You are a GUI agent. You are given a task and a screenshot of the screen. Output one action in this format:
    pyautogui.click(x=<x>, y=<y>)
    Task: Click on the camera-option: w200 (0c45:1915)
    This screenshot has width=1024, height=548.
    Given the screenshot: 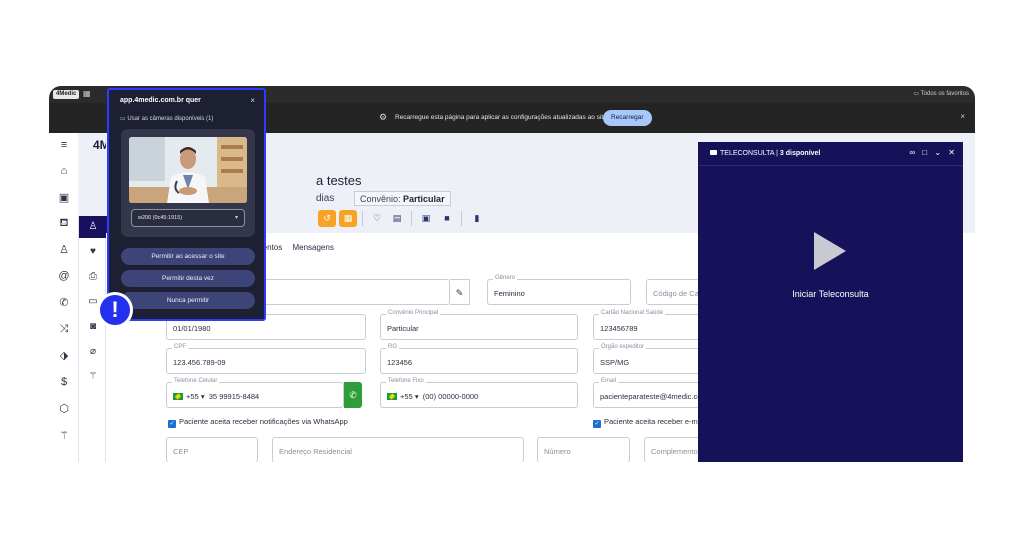 What is the action you would take?
    pyautogui.click(x=160, y=218)
    